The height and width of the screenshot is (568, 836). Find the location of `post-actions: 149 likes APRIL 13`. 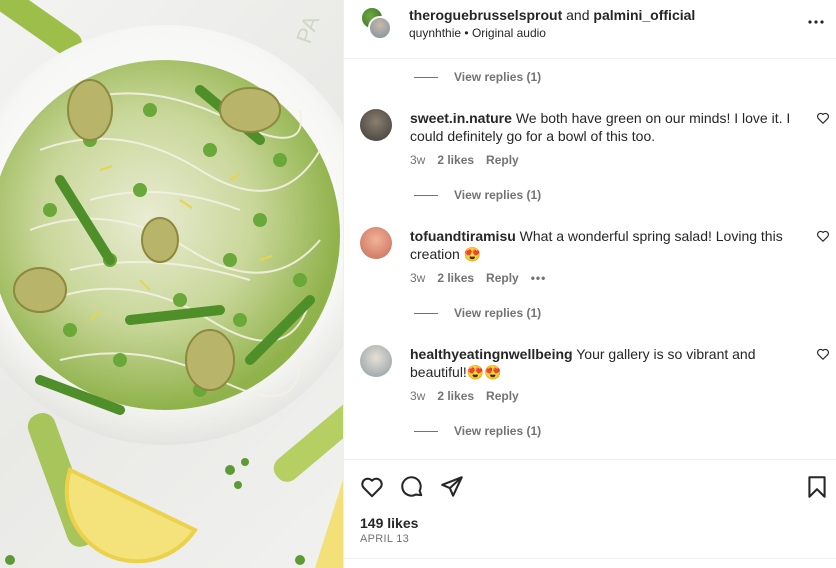

post-actions: 149 likes APRIL 13 is located at coordinates (590, 513).